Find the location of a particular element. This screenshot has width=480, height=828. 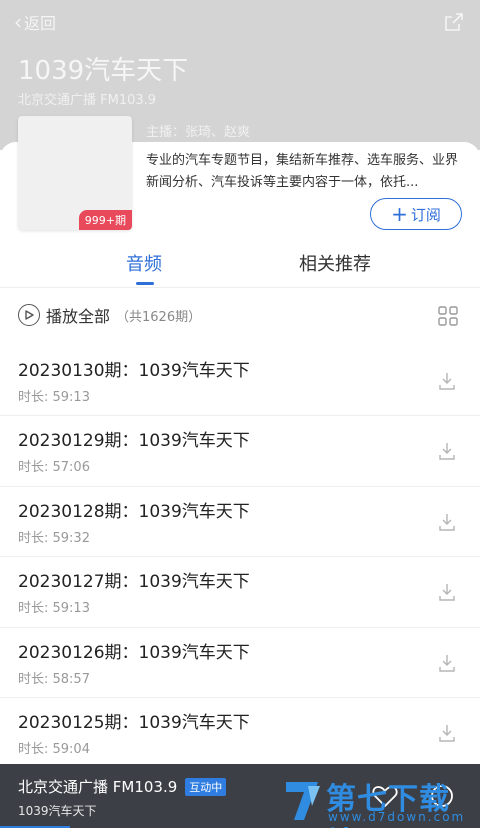

subscribe-button: + 订阅 is located at coordinates (416, 214).